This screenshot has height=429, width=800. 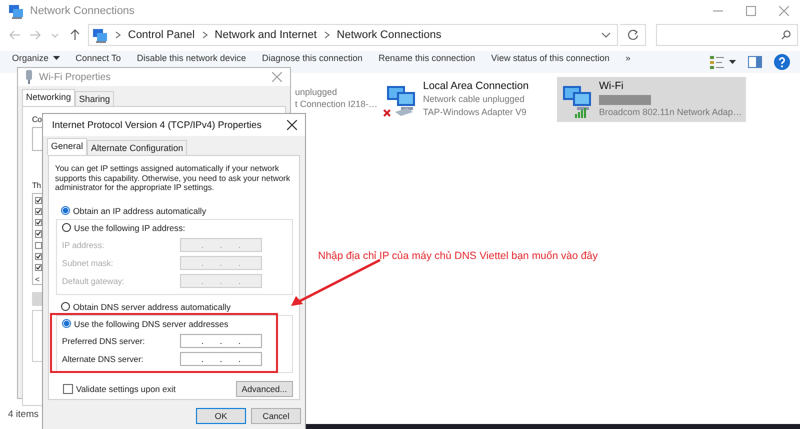 I want to click on description-text: You can get IP settings assigned automatically if your network supports this capability. Otherwise, you need to ask your network administrator for the appropriate IP settings., so click(x=173, y=178).